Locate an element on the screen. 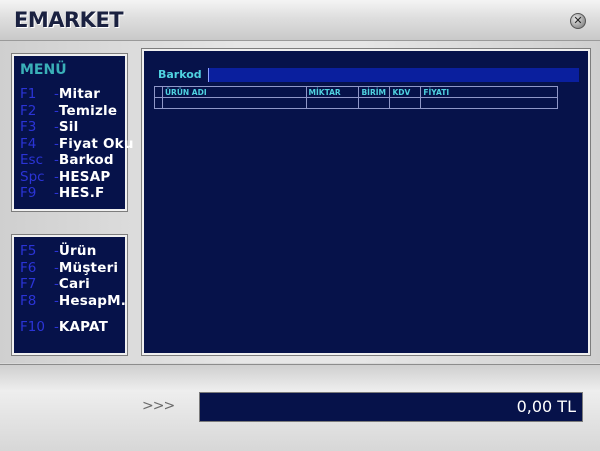  shortcut-key: F9 is located at coordinates (28, 193).